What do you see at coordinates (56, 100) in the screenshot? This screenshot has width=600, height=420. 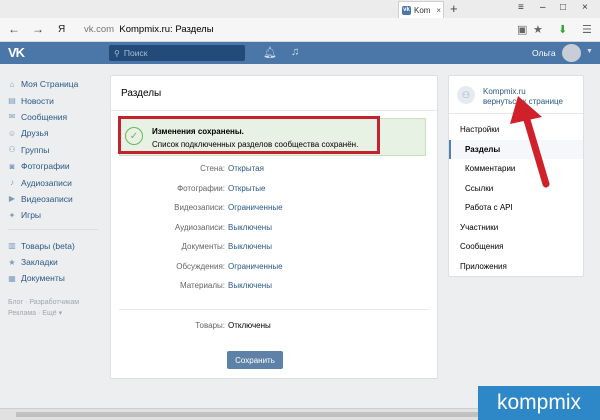 I see `sidebar-item-news: ▤ Новости` at bounding box center [56, 100].